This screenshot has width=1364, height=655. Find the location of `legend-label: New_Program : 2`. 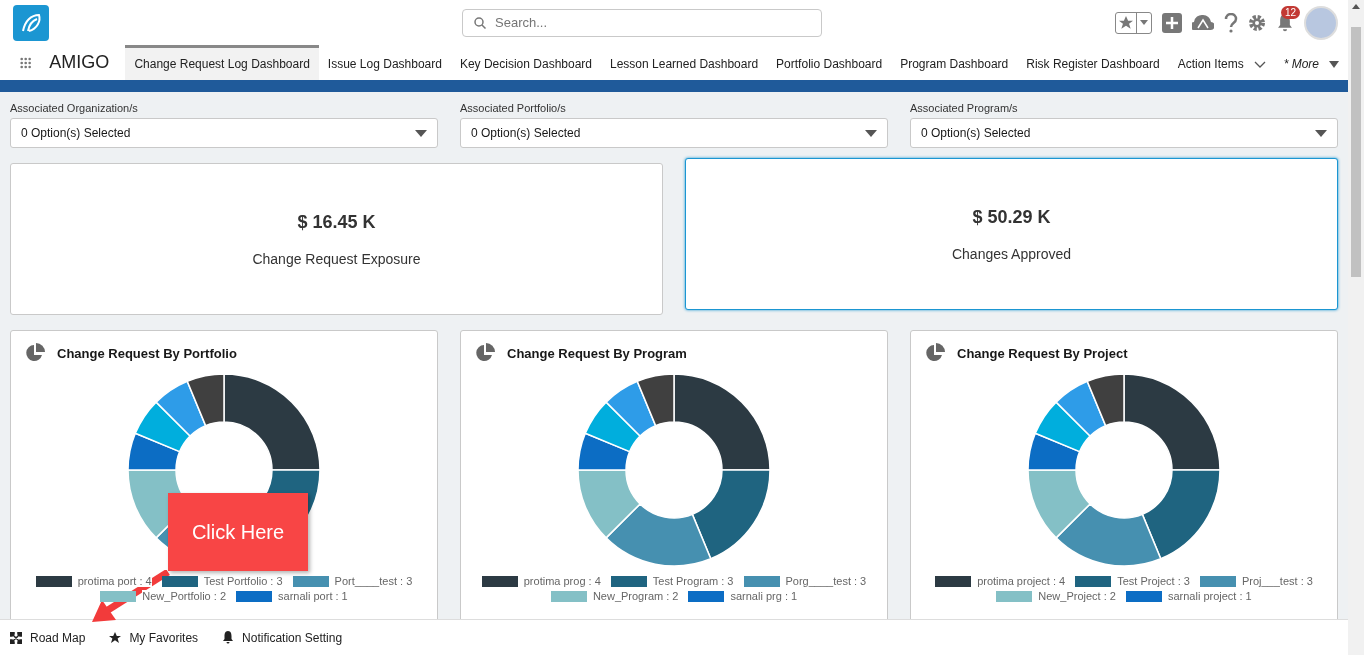

legend-label: New_Program : 2 is located at coordinates (635, 596).